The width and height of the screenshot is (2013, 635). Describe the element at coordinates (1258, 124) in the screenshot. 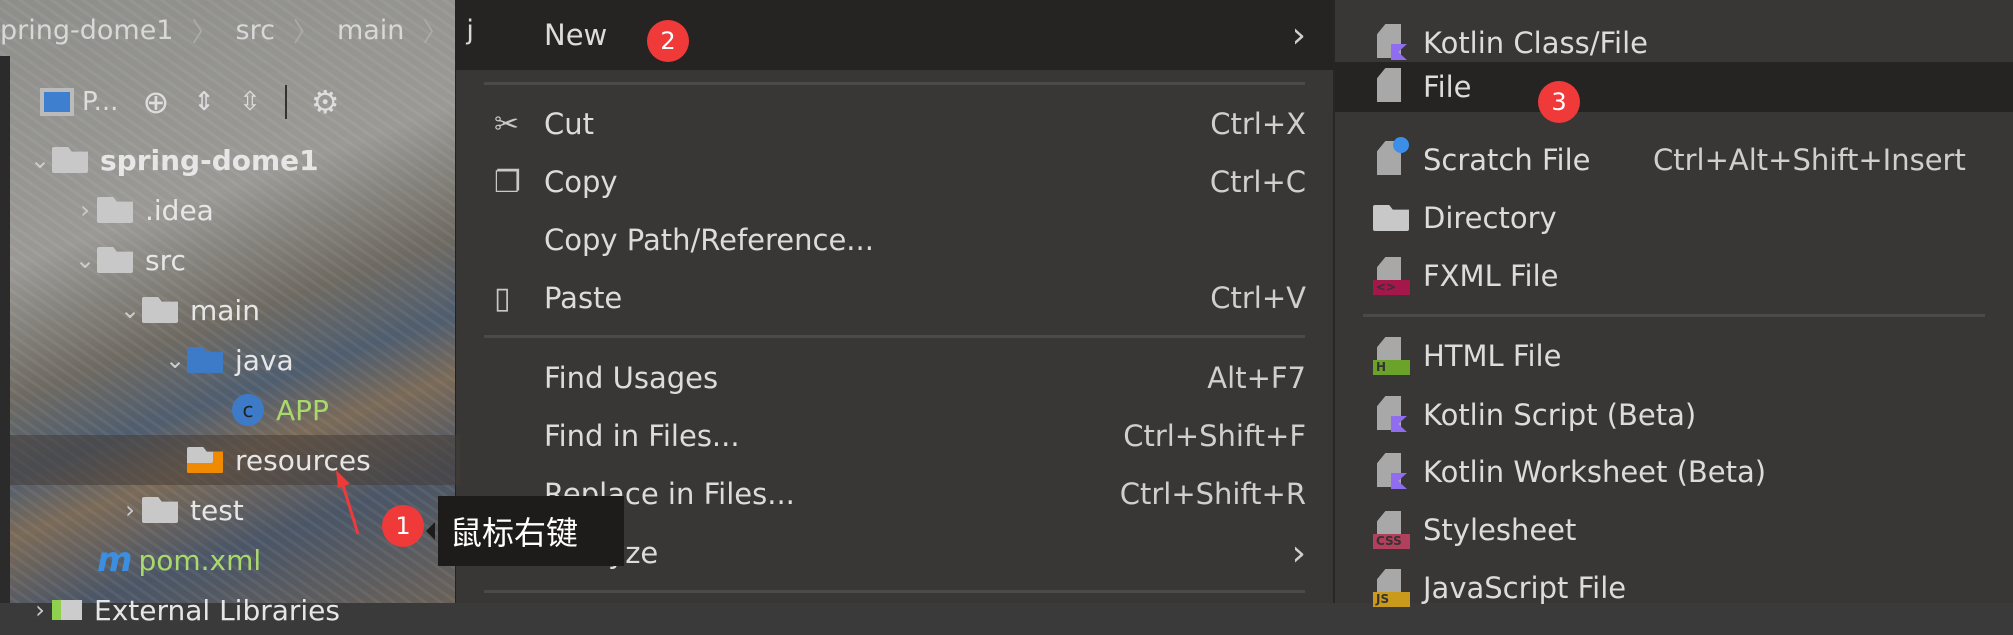

I see `shortcut: Ctrl+X` at that location.